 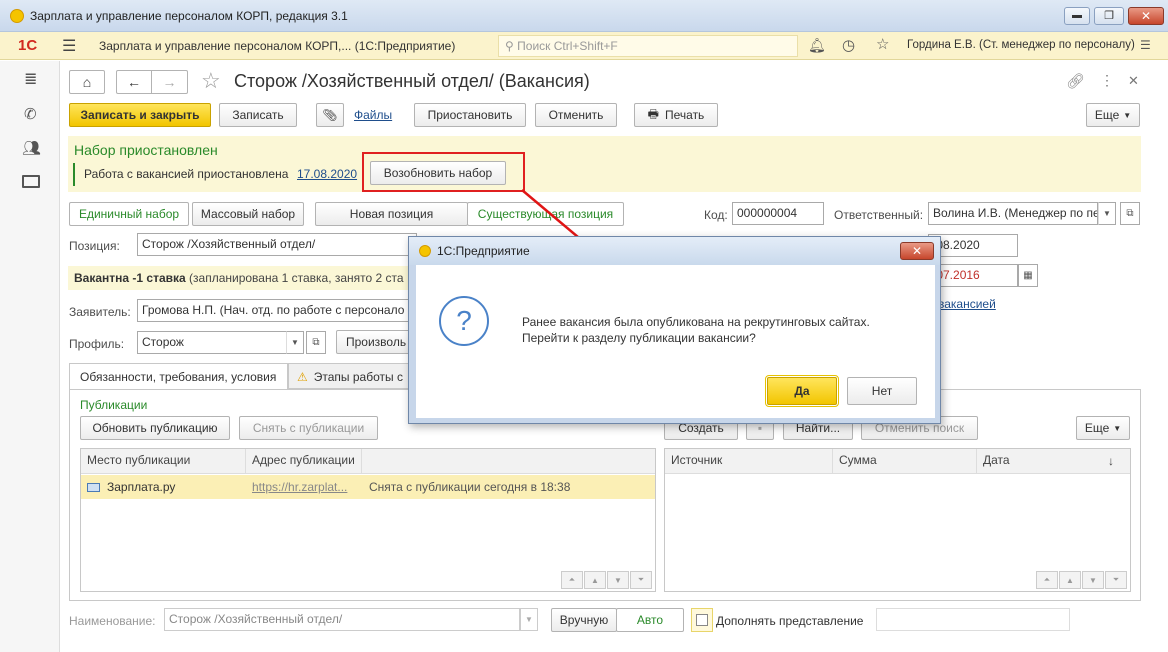 I want to click on code-field: 000000004, so click(x=778, y=213).